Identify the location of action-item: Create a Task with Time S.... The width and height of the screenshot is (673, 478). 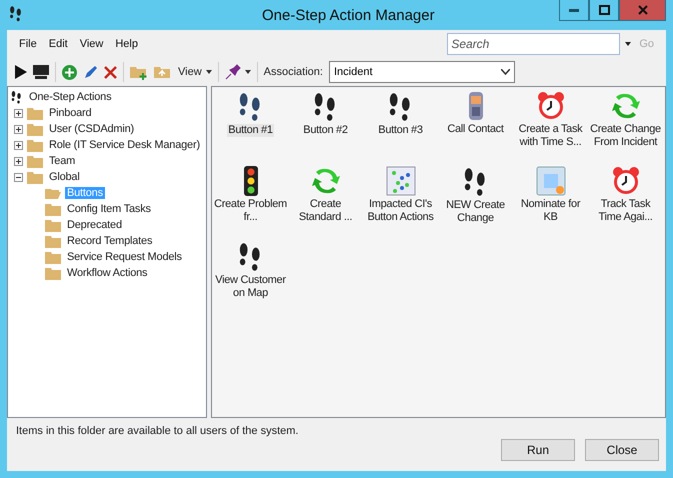
(550, 136).